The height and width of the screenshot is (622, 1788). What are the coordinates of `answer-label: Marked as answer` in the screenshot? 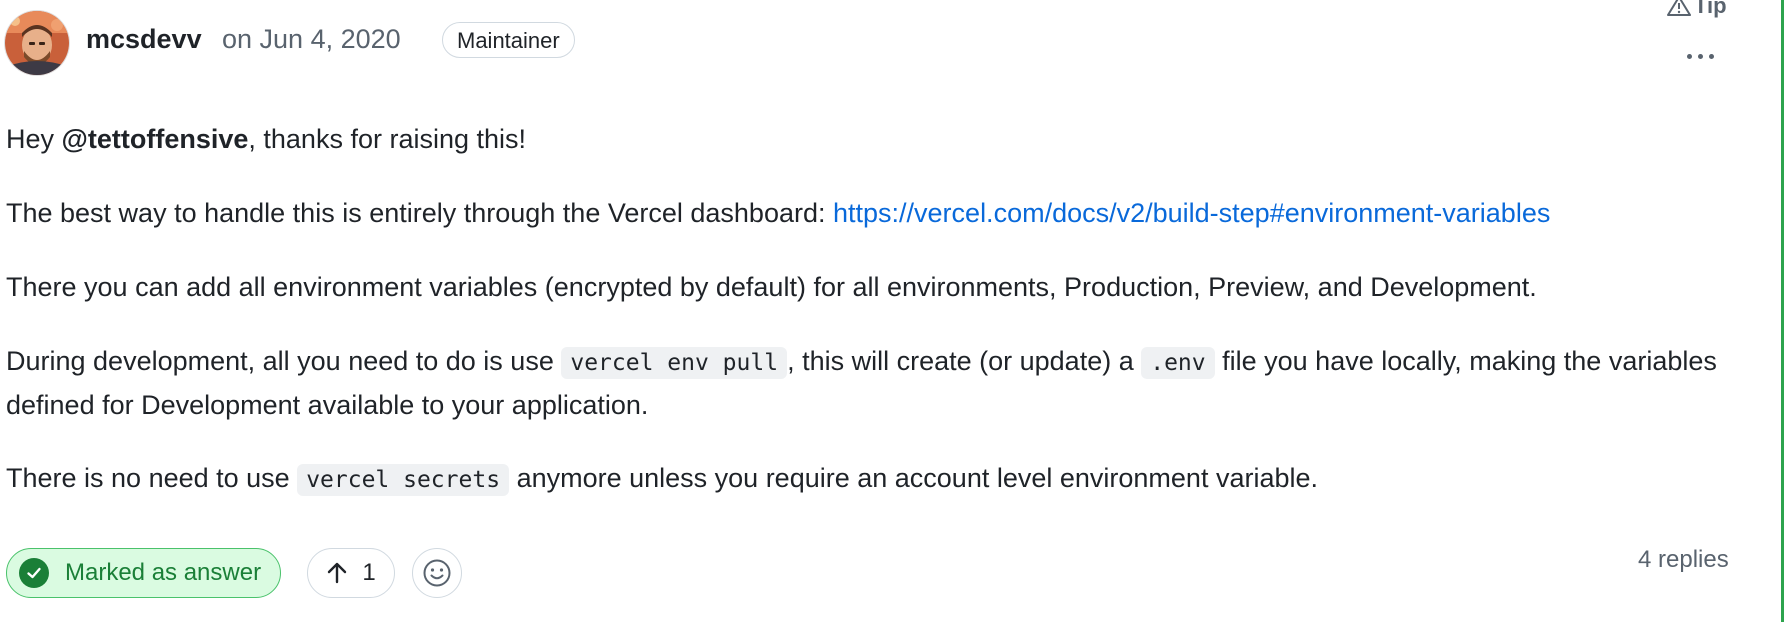 It's located at (163, 572).